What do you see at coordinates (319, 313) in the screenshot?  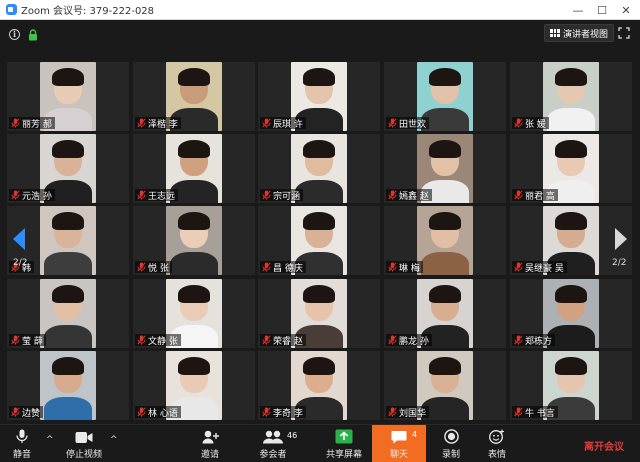 I see `participant-tile: 荣睿 赵` at bounding box center [319, 313].